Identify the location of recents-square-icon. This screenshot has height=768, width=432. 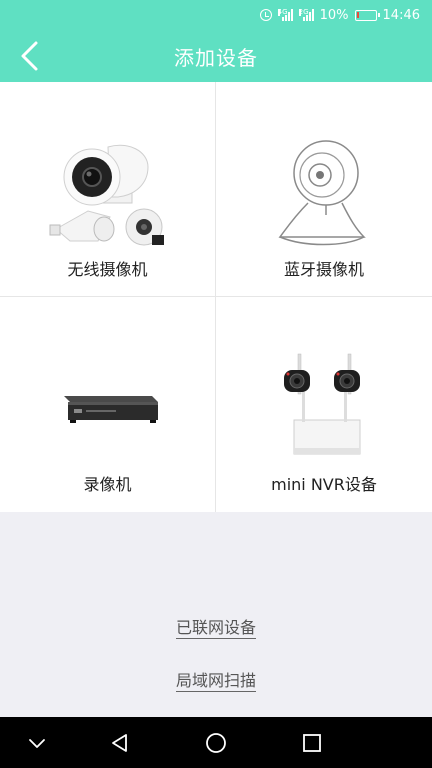
(312, 743).